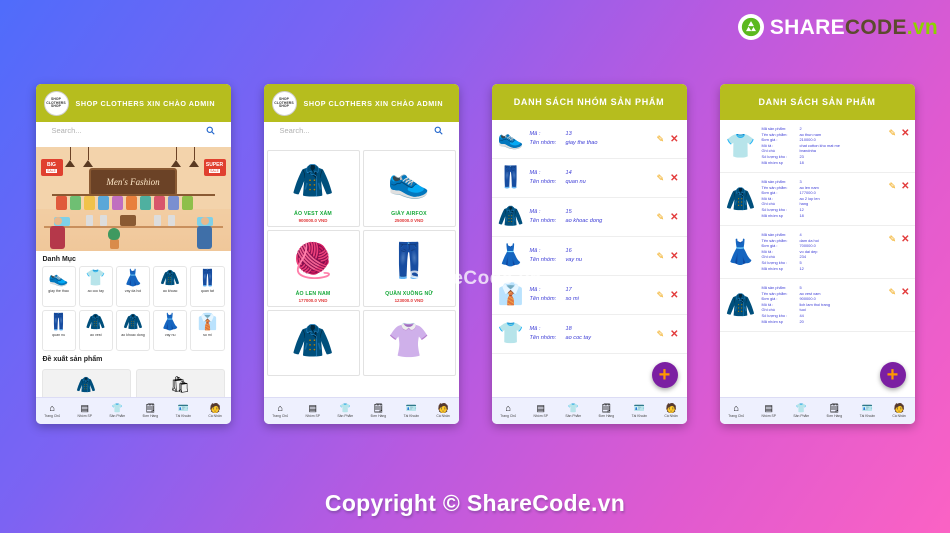  What do you see at coordinates (409, 343) in the screenshot?
I see `product-card: 👚` at bounding box center [409, 343].